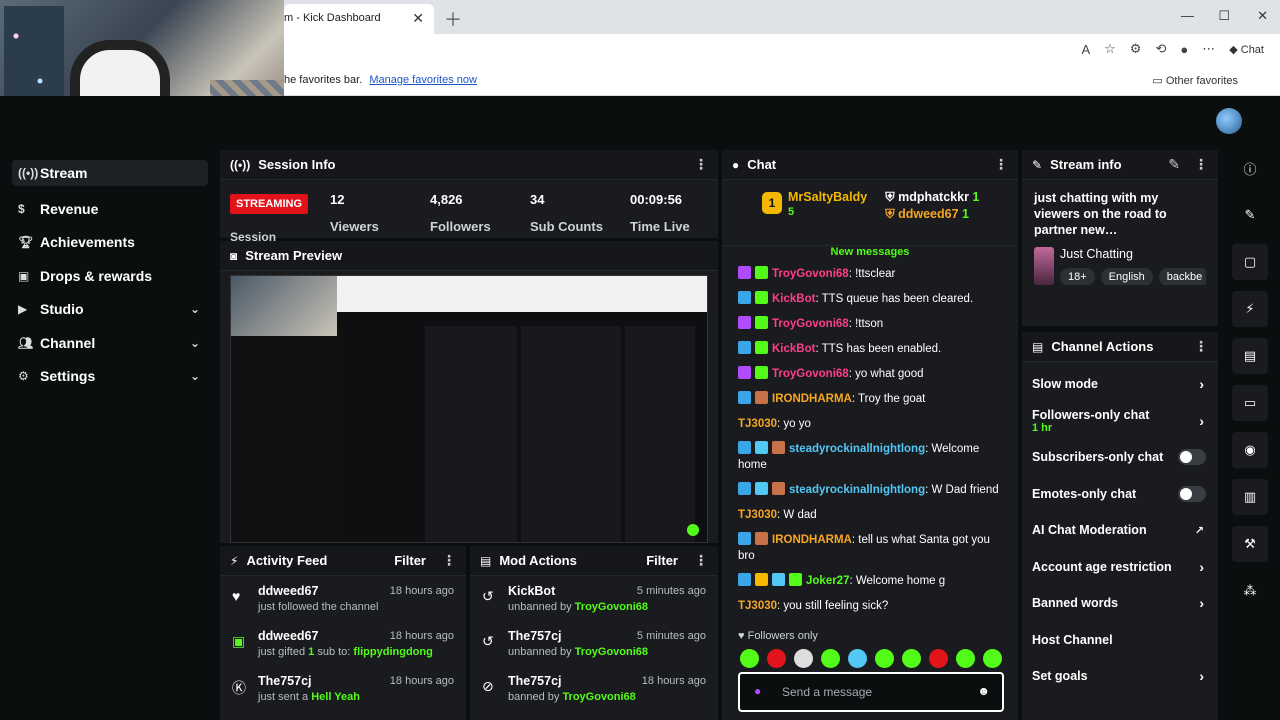  Describe the element at coordinates (1085, 49) in the screenshot. I see `read-aloud-icon: A` at that location.